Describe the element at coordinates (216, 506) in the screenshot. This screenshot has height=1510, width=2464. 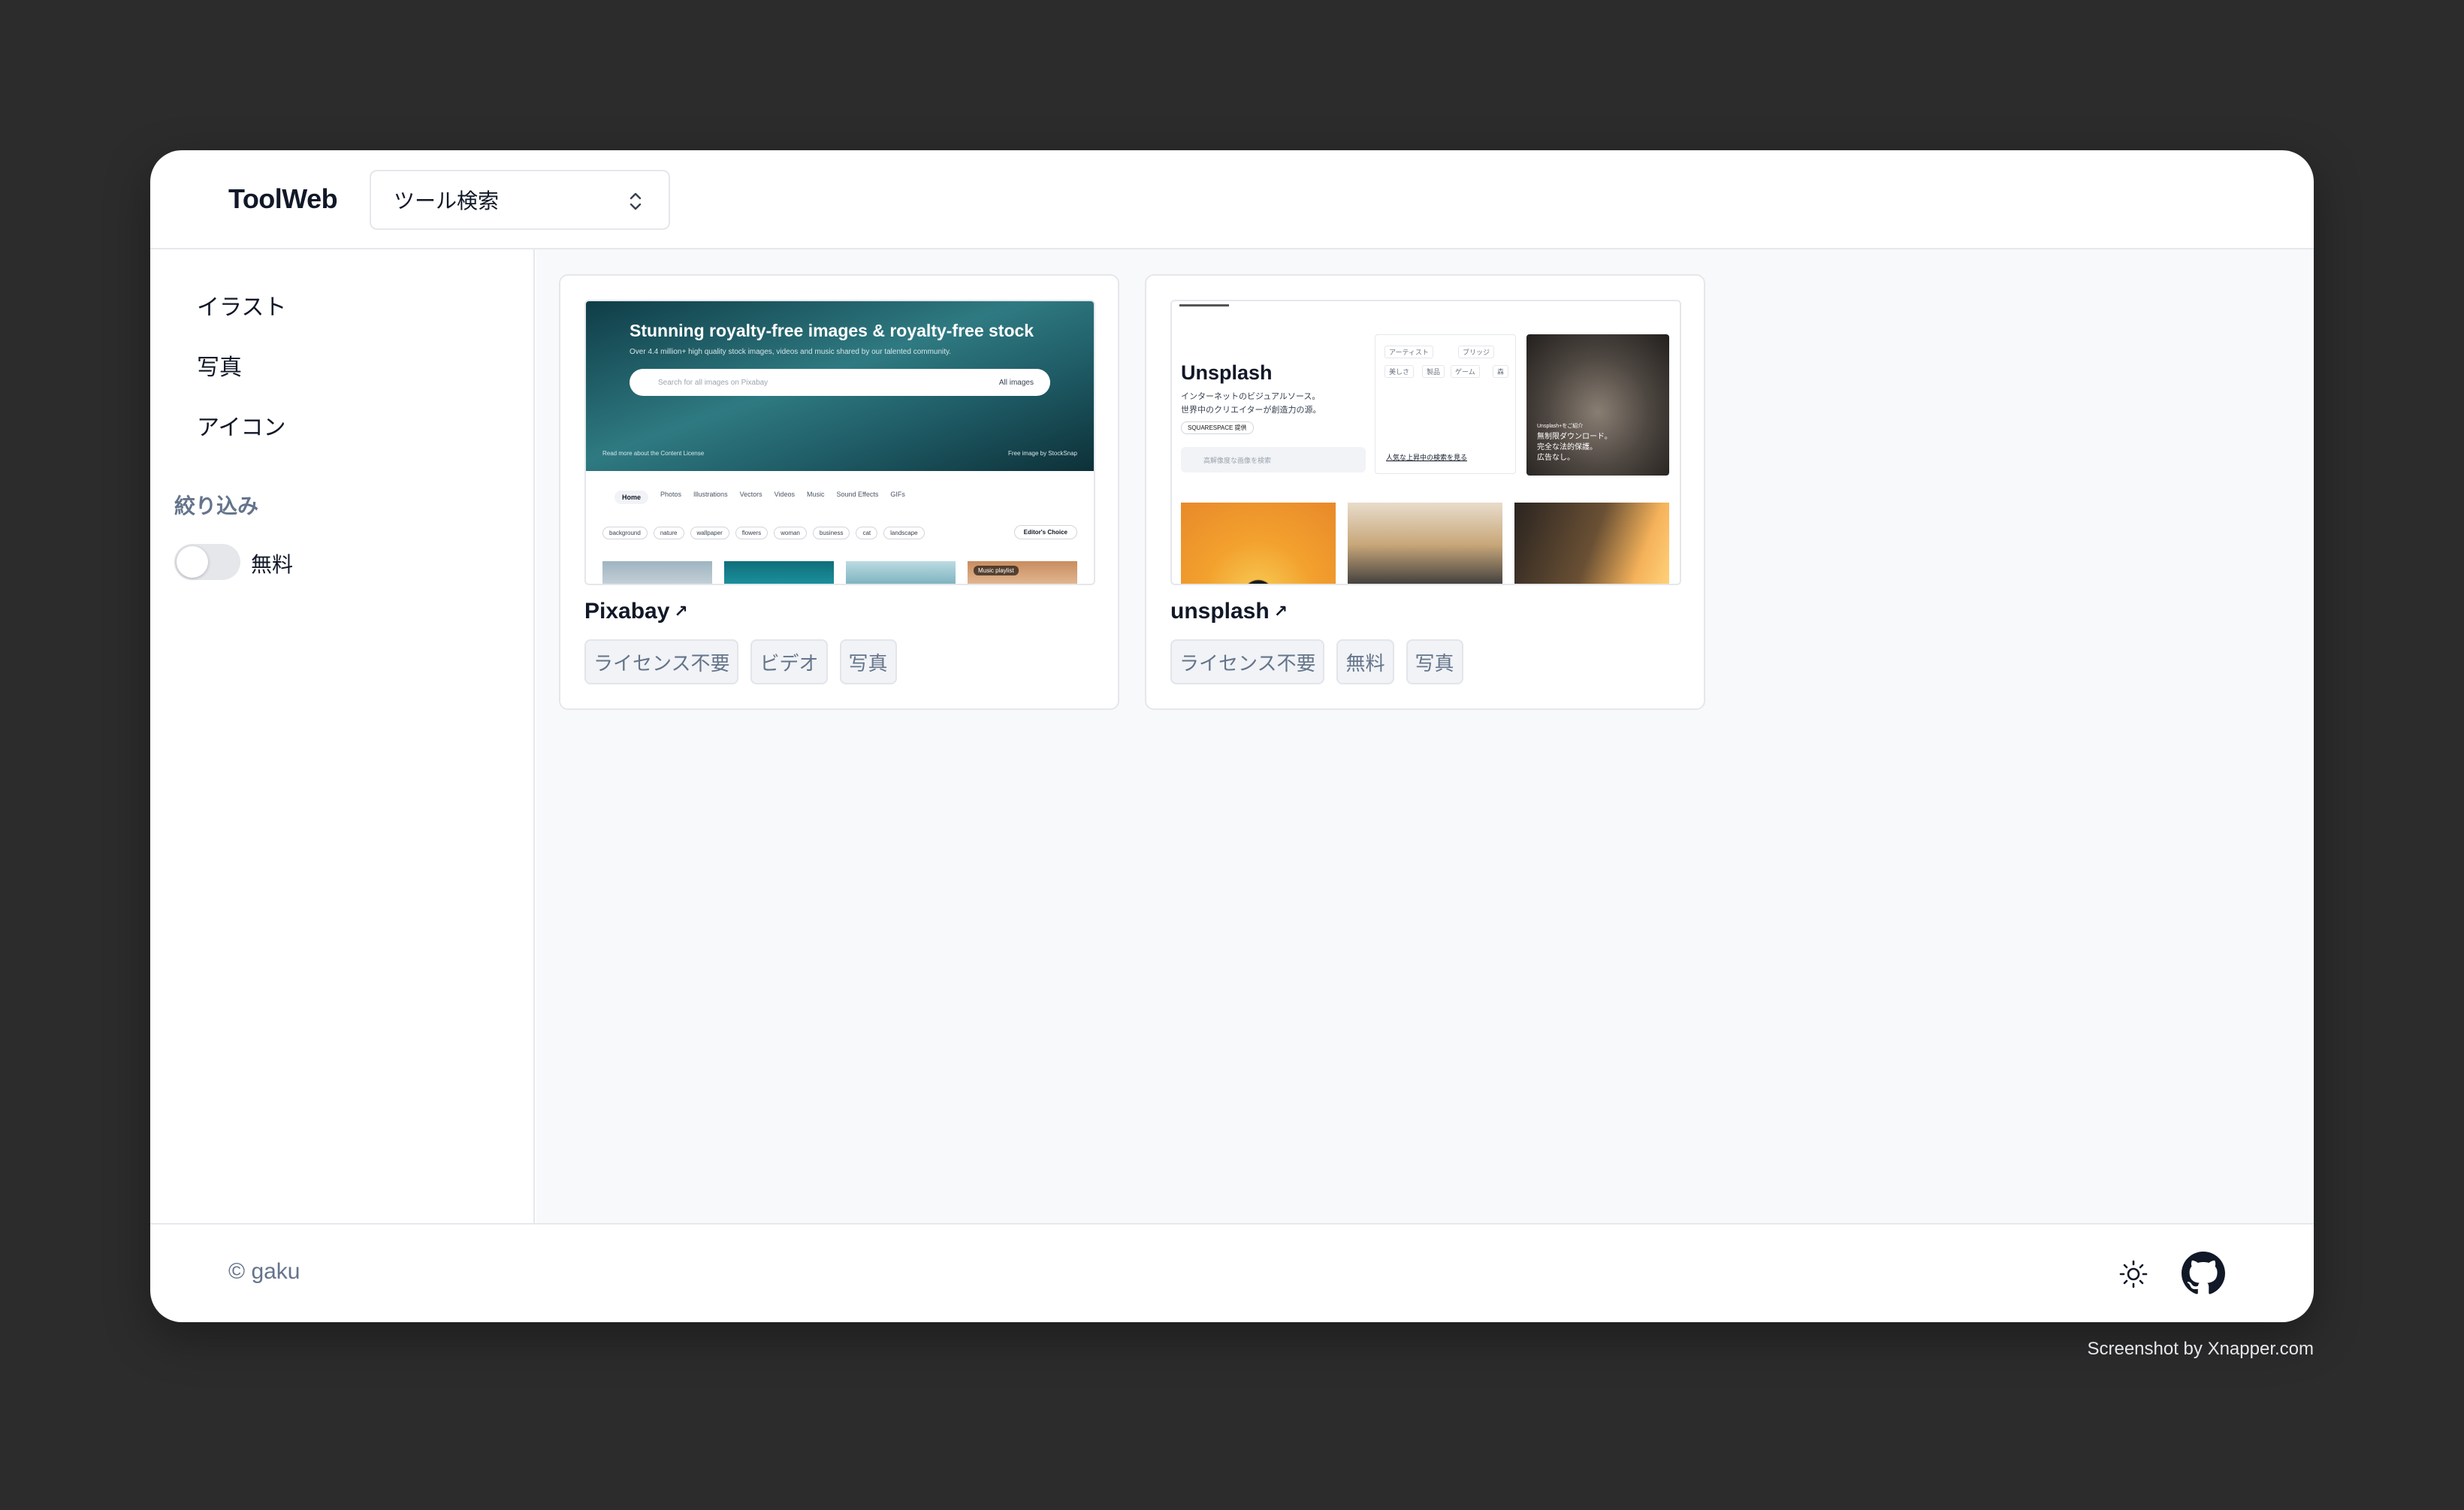
I see `filter-heading: 絞り込み` at that location.